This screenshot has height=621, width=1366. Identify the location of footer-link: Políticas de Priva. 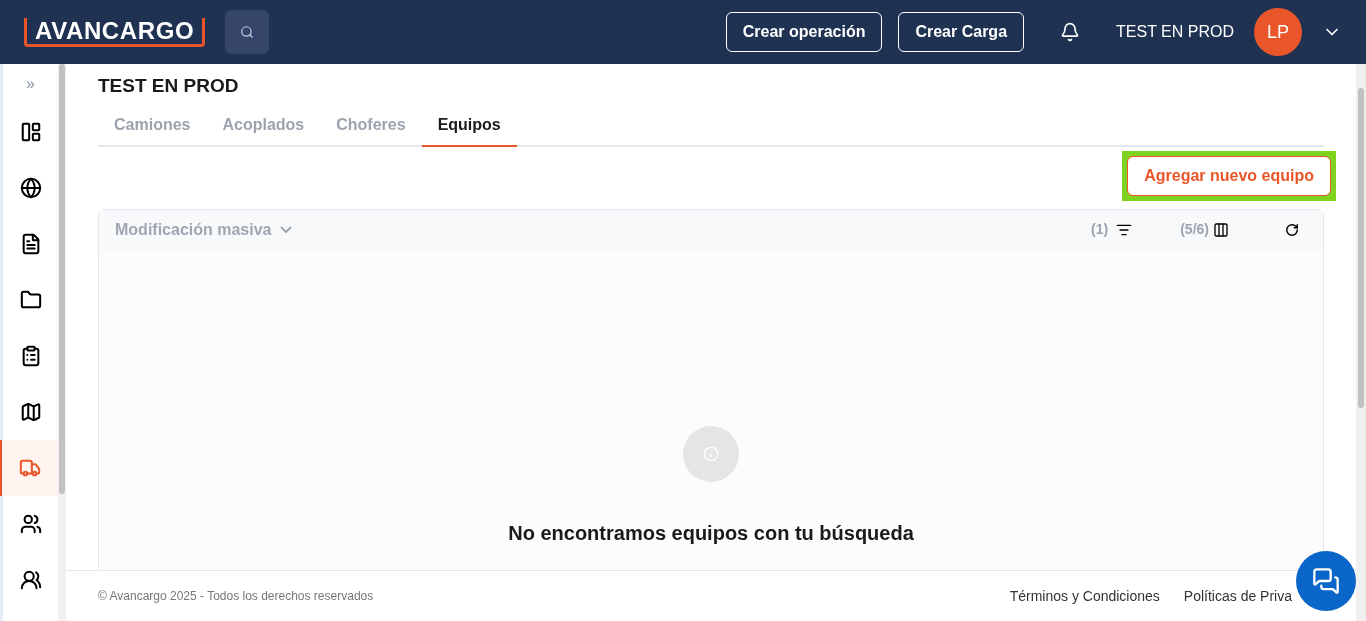
(1237, 596).